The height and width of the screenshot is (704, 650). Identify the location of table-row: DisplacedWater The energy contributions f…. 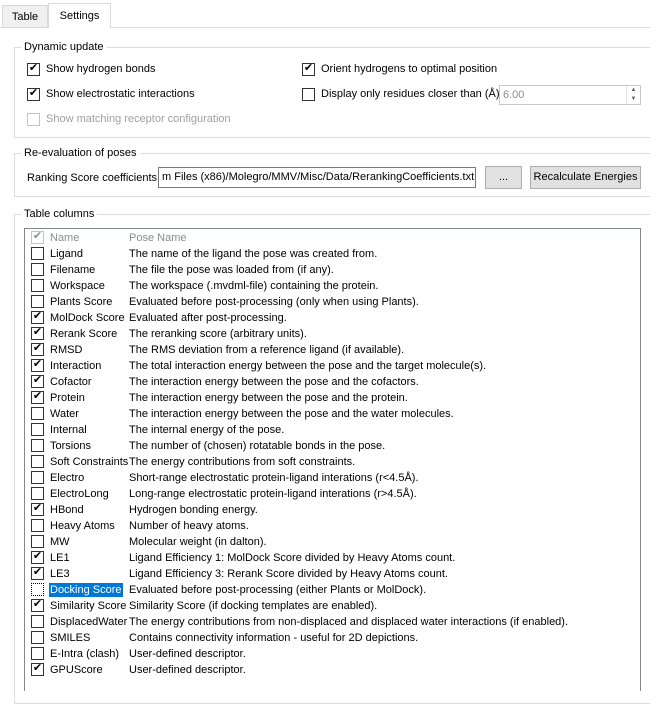
(332, 622).